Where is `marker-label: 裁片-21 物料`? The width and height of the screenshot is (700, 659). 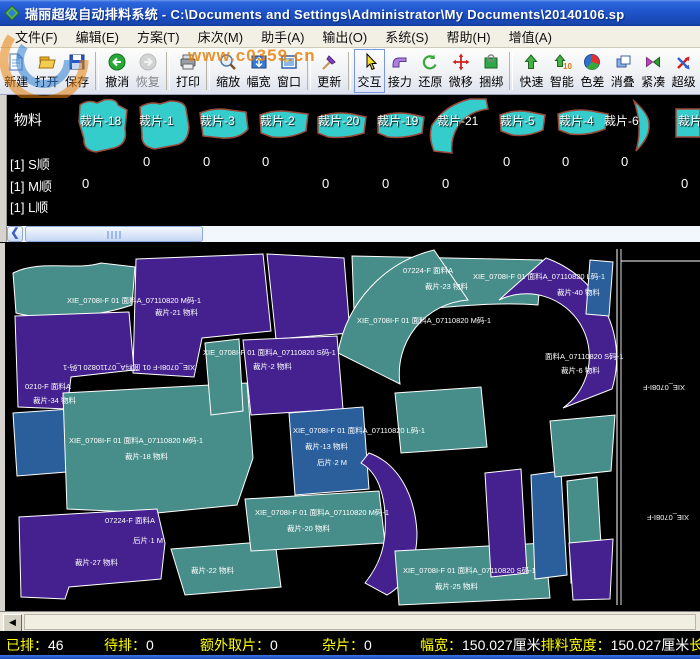
marker-label: 裁片-21 物料 is located at coordinates (176, 312).